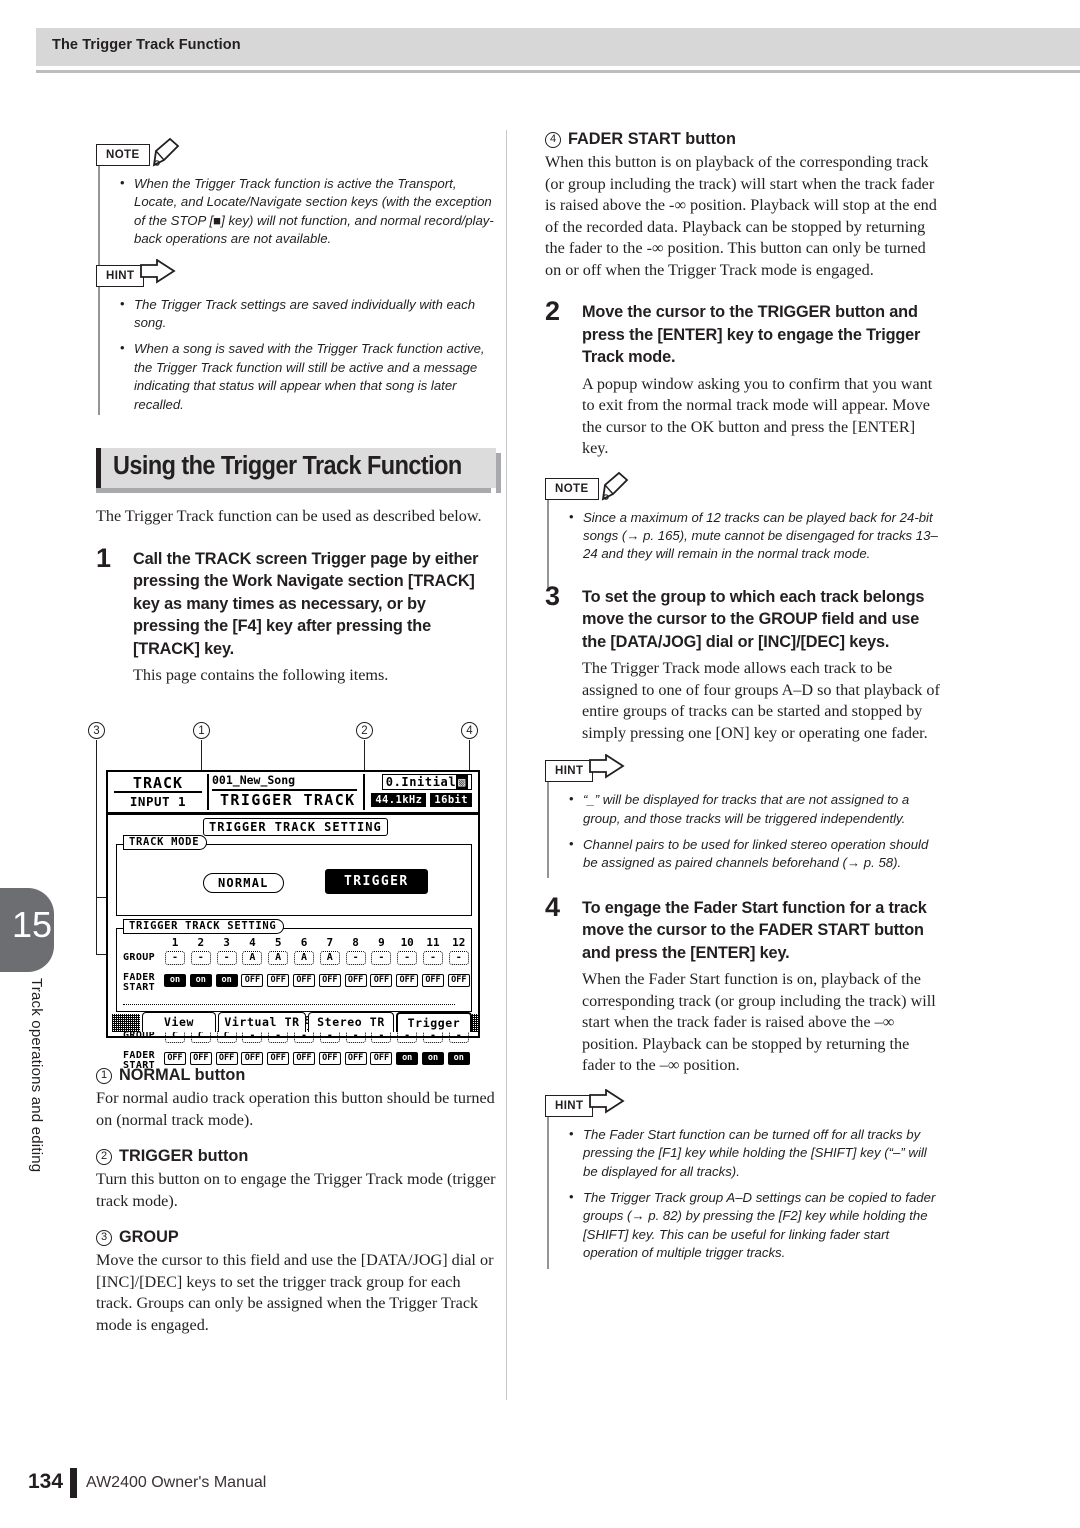 The image size is (1080, 1528). Describe the element at coordinates (293, 813) in the screenshot. I see `lcd-header-rule` at that location.